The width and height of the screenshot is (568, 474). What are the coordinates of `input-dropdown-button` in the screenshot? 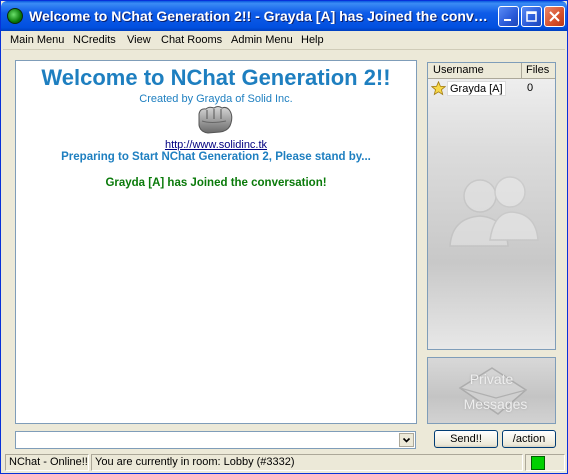 It's located at (406, 440).